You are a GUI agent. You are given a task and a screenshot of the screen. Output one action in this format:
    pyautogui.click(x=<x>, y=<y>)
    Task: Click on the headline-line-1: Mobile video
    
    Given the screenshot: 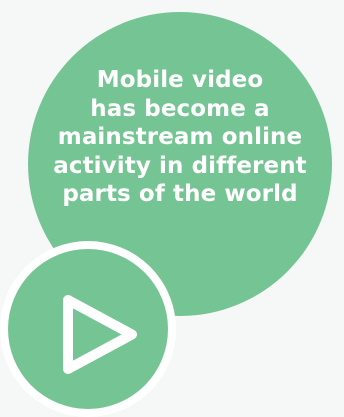 What is the action you would take?
    pyautogui.click(x=180, y=80)
    